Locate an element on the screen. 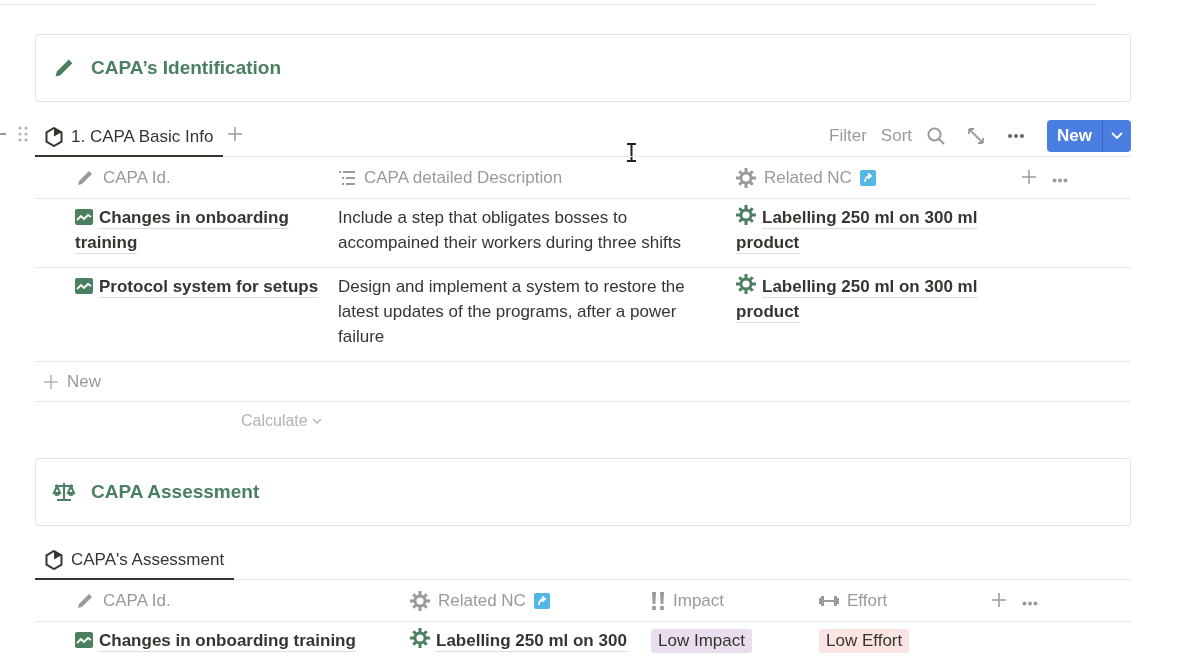 This screenshot has width=1200, height=657. column-header: Effort is located at coordinates (867, 600).